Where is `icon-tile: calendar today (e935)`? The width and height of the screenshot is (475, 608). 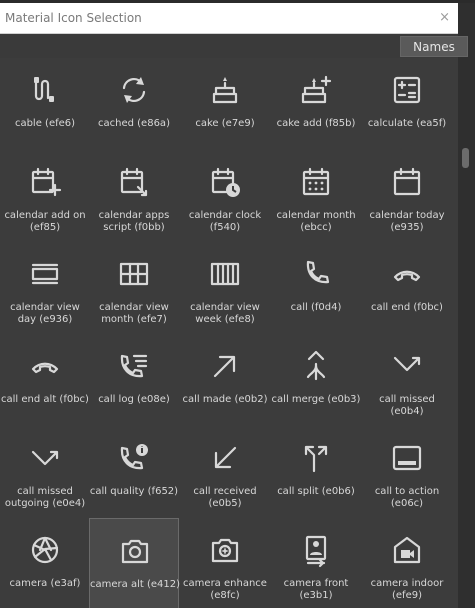 icon-tile: calendar today (e935) is located at coordinates (407, 196).